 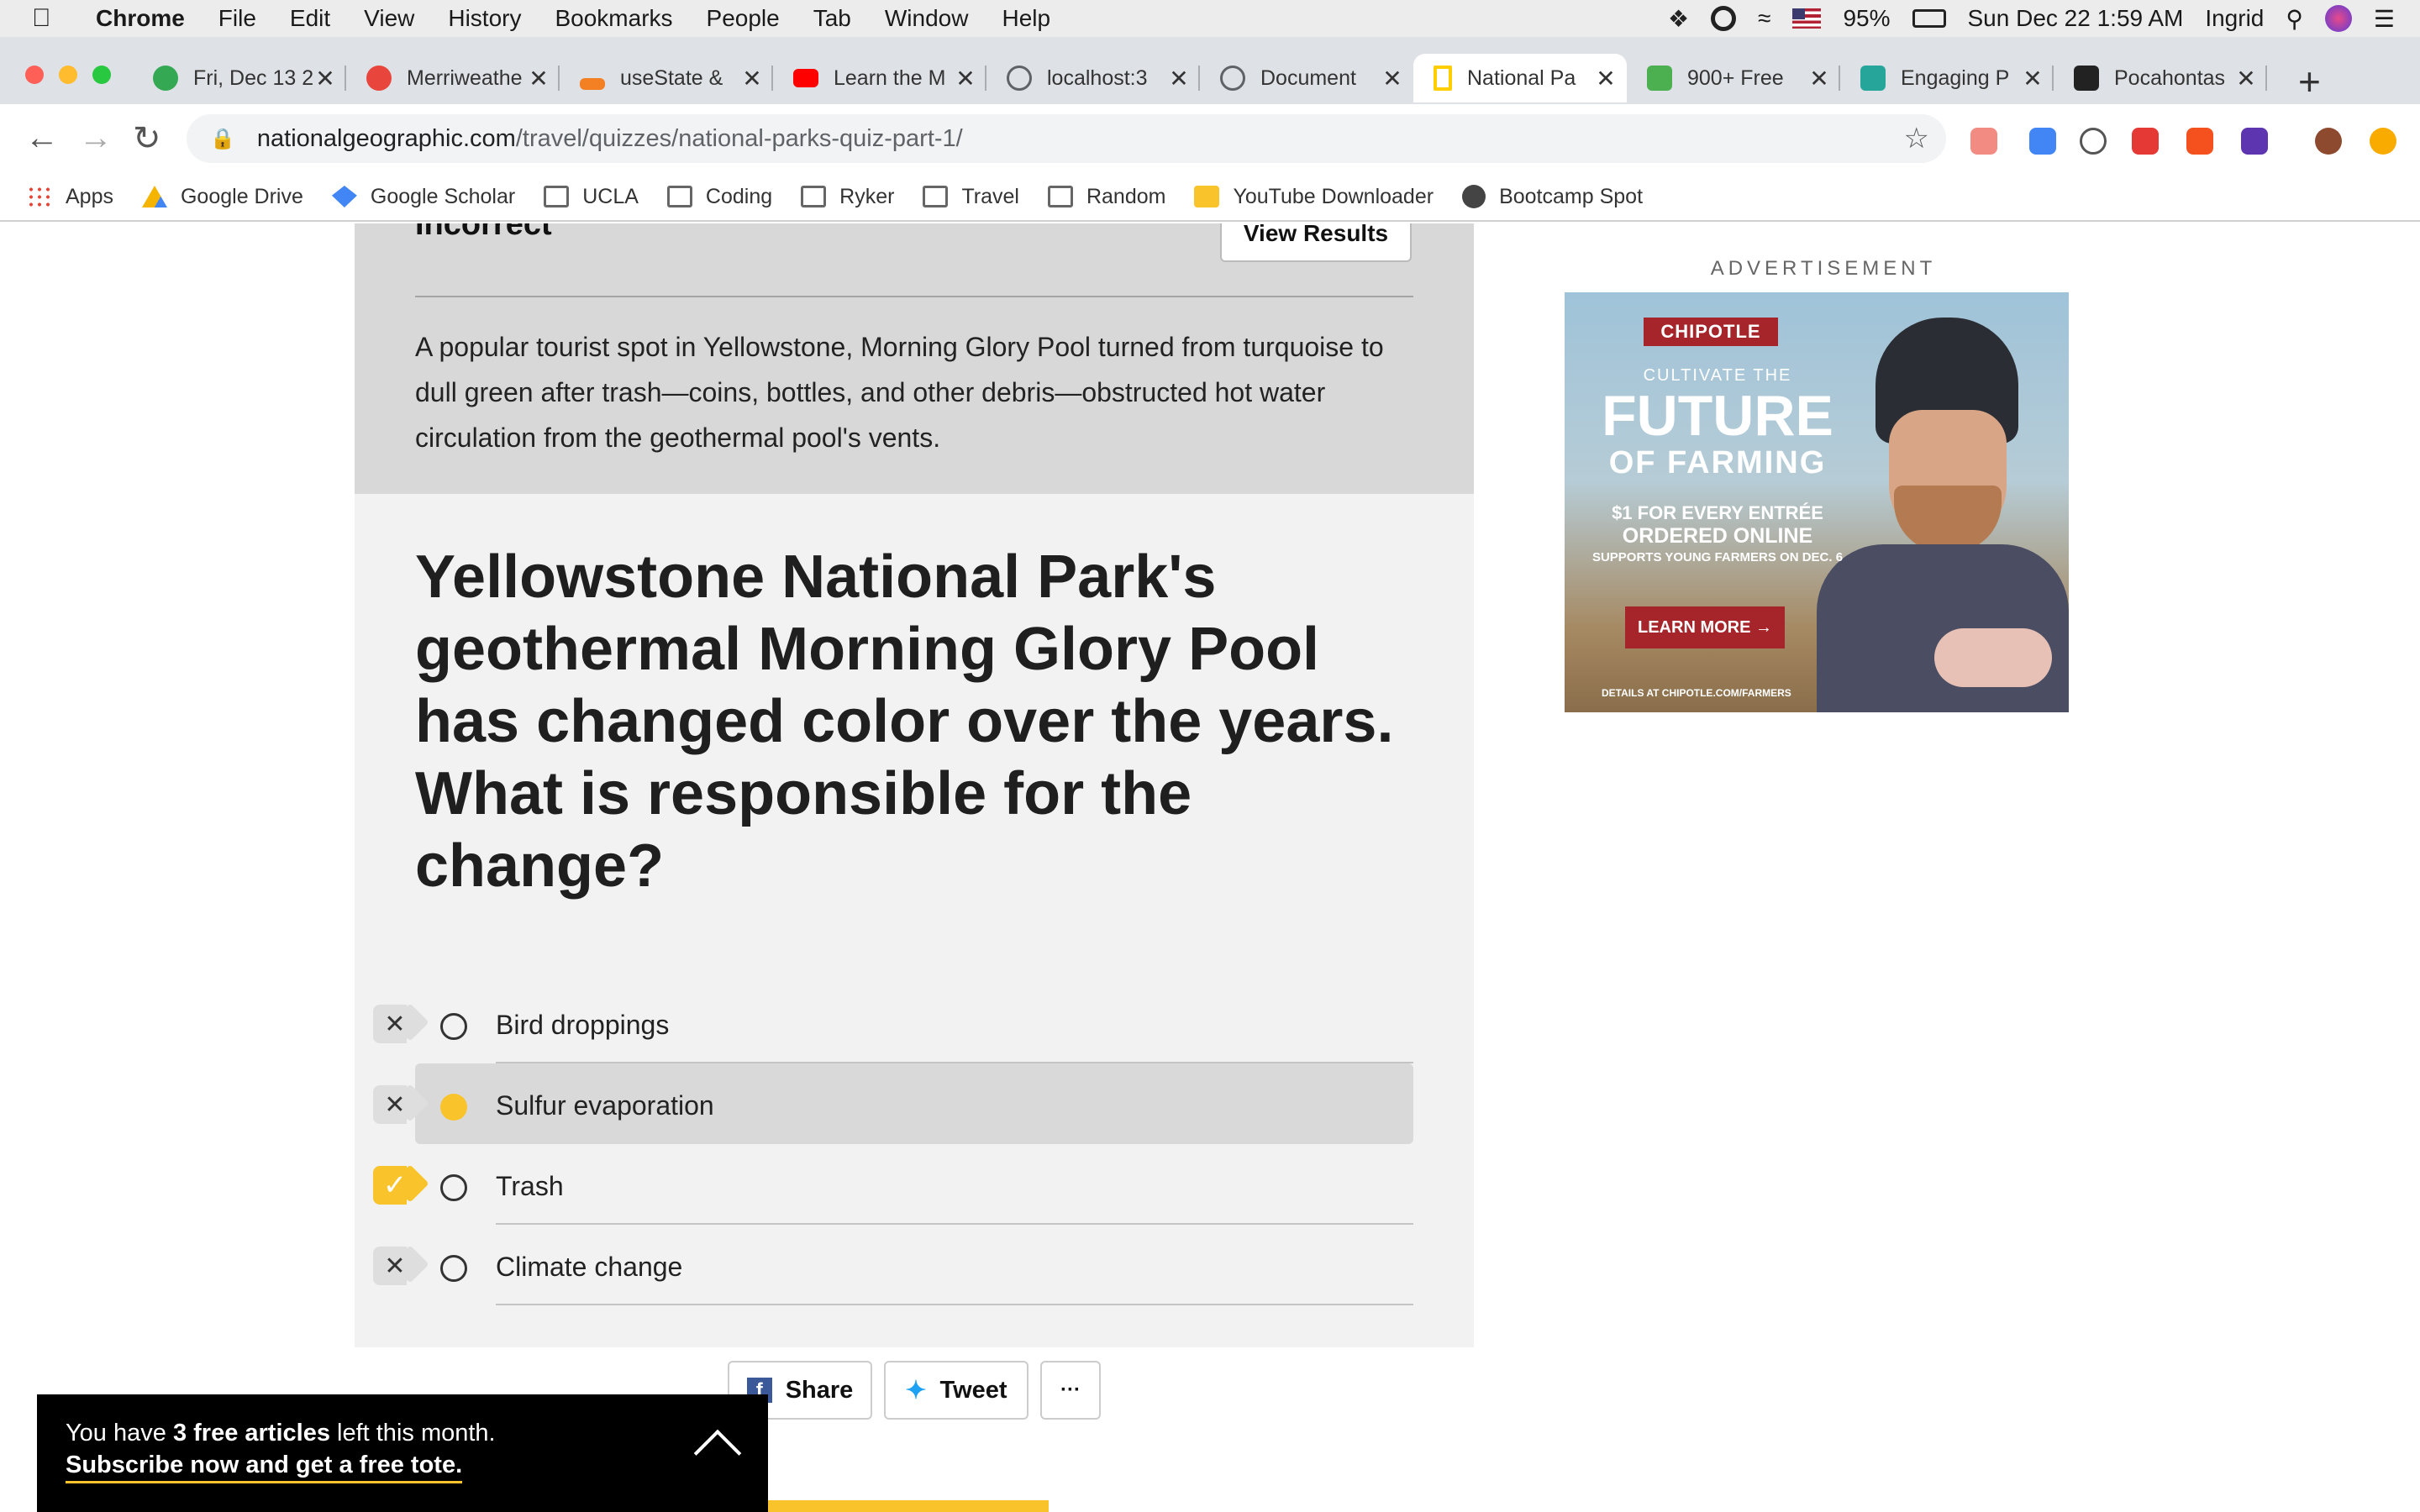 What do you see at coordinates (1724, 18) in the screenshot?
I see `circle-status-icon` at bounding box center [1724, 18].